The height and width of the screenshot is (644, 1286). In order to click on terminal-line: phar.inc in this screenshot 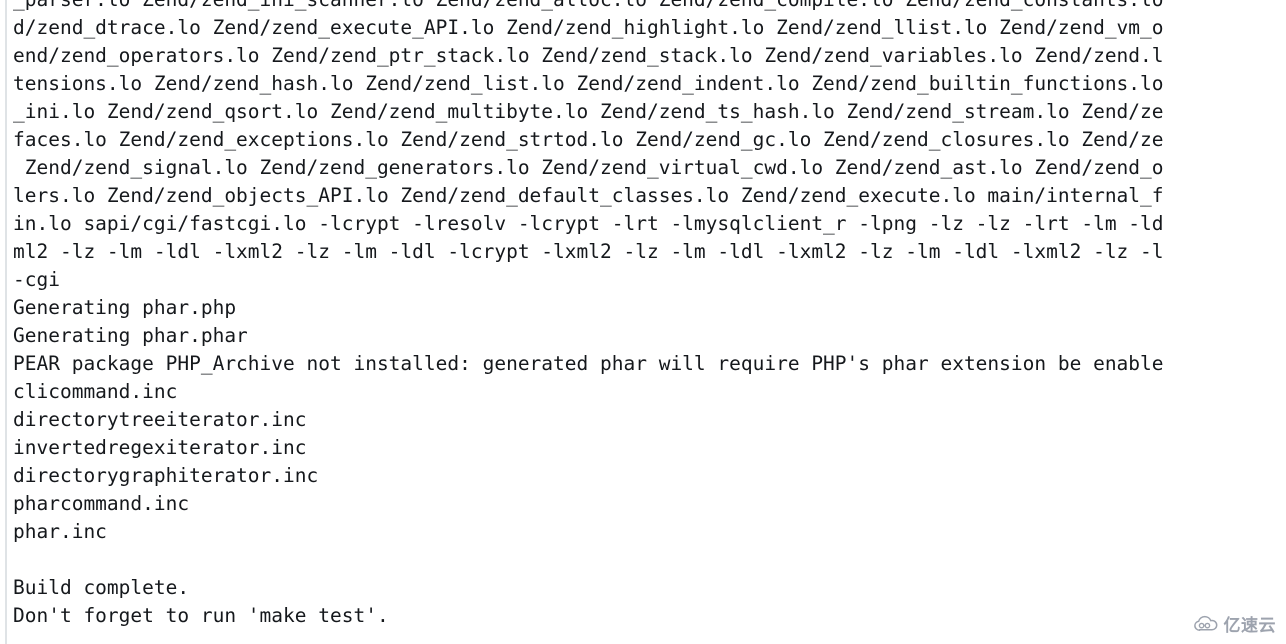, I will do `click(60, 531)`.